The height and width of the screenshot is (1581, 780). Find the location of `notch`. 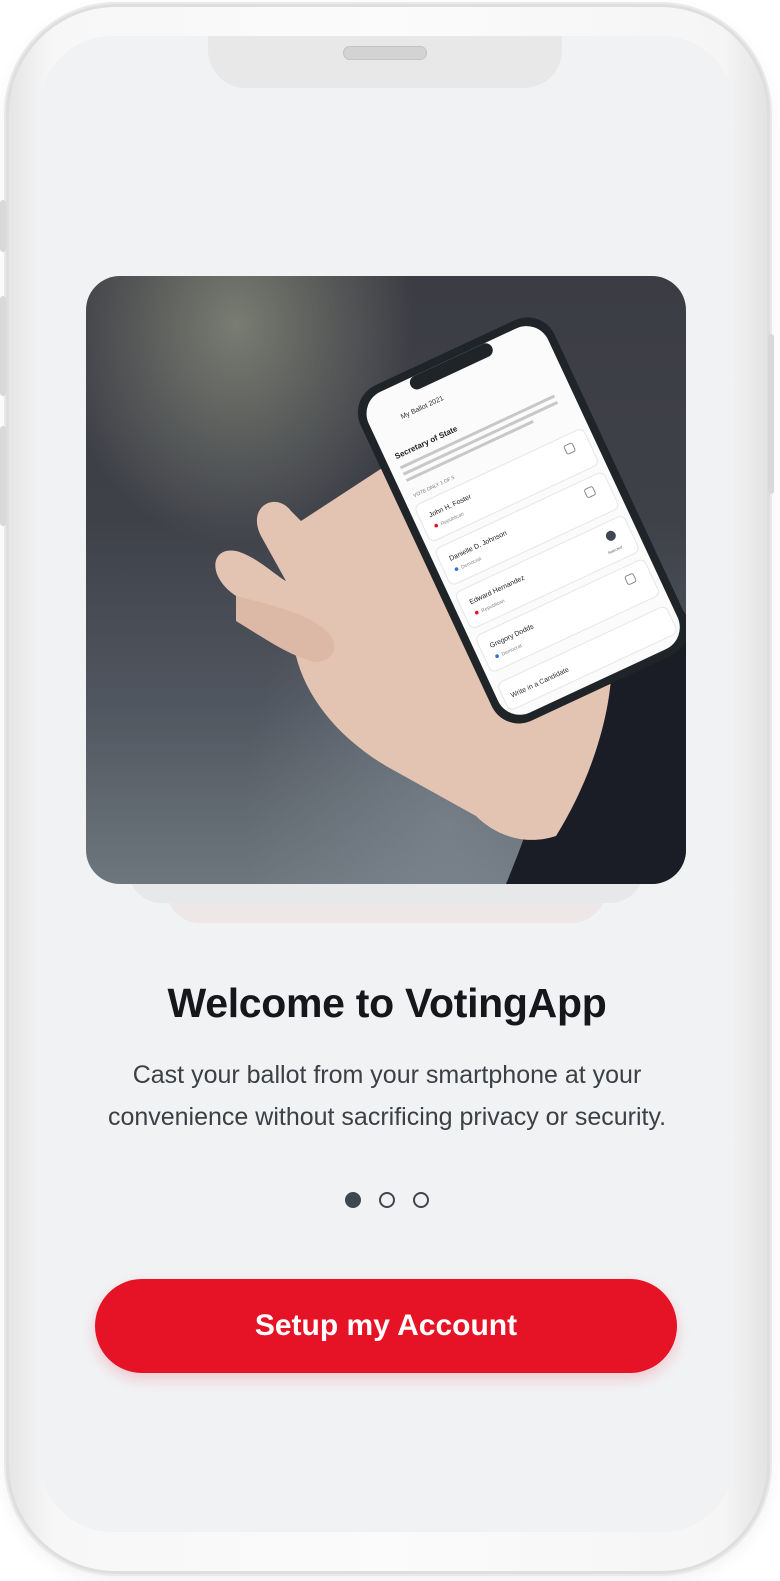

notch is located at coordinates (385, 62).